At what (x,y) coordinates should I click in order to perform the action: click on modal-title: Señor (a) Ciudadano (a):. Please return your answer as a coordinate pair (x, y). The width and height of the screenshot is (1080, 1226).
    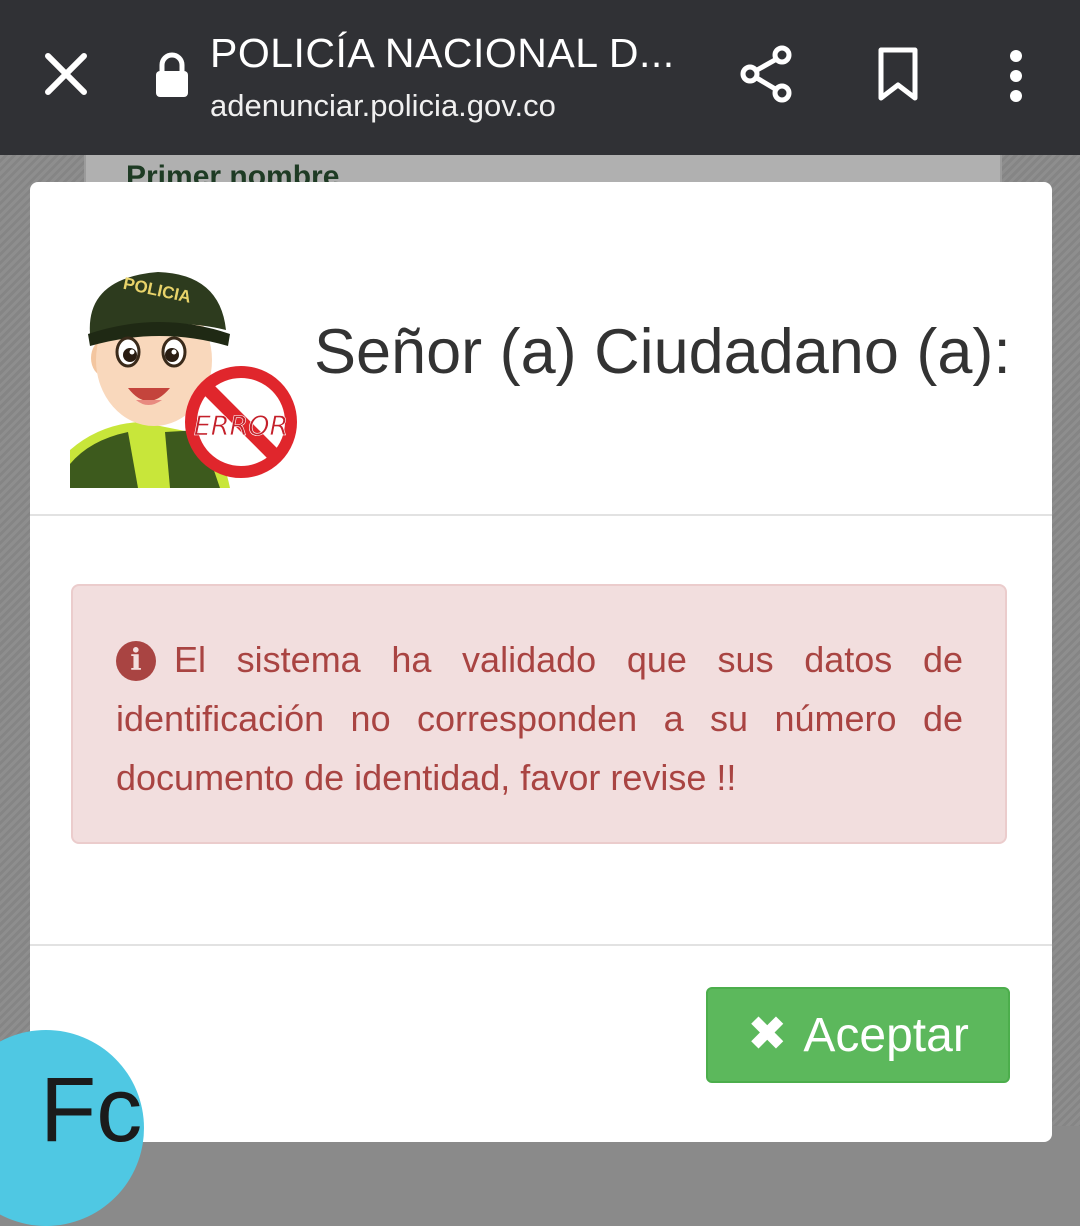
    Looking at the image, I should click on (662, 352).